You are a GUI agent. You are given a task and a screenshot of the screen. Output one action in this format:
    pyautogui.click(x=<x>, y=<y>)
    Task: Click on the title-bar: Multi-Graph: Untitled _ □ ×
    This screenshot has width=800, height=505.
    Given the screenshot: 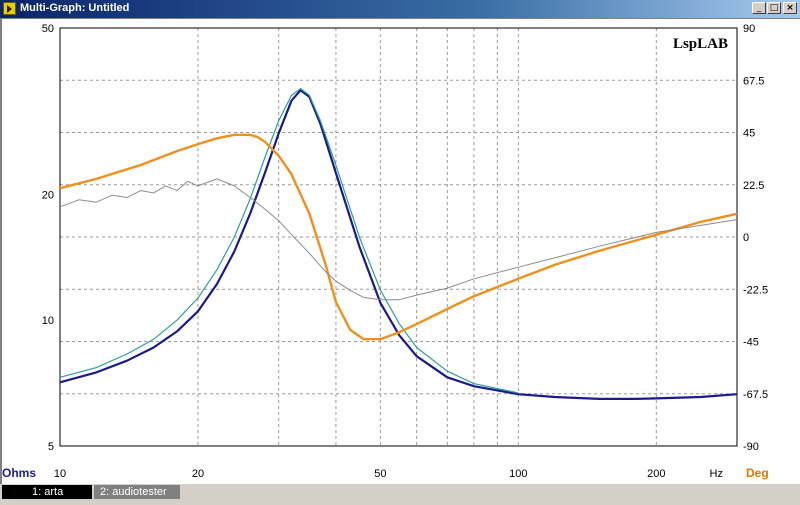 What is the action you would take?
    pyautogui.click(x=400, y=9)
    